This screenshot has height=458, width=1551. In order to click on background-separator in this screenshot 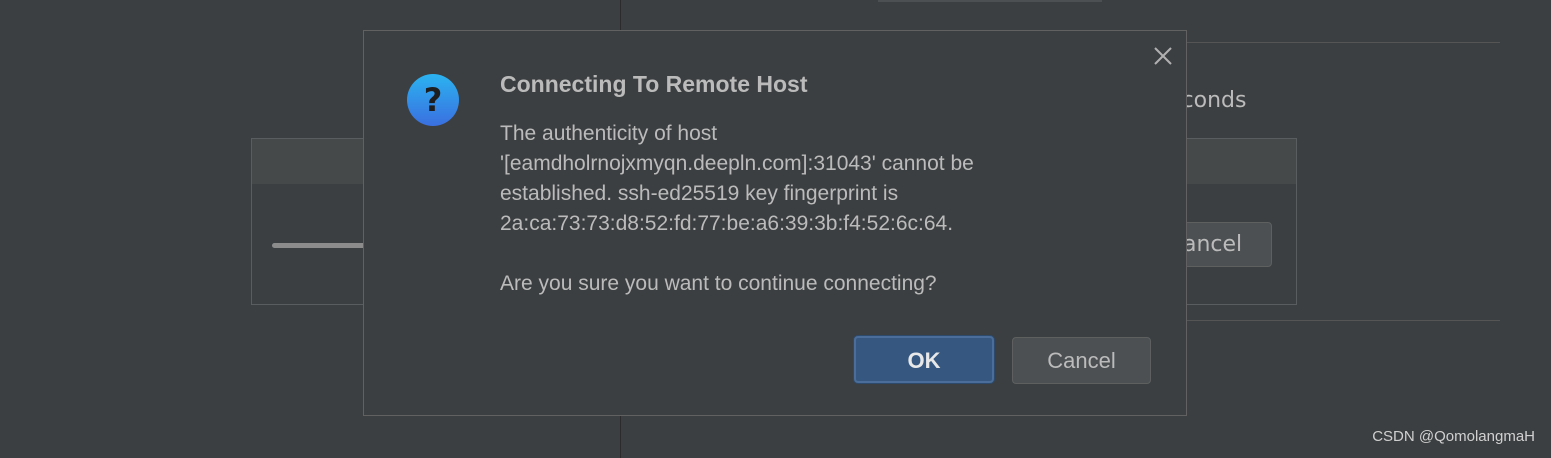, I will do `click(1343, 42)`.